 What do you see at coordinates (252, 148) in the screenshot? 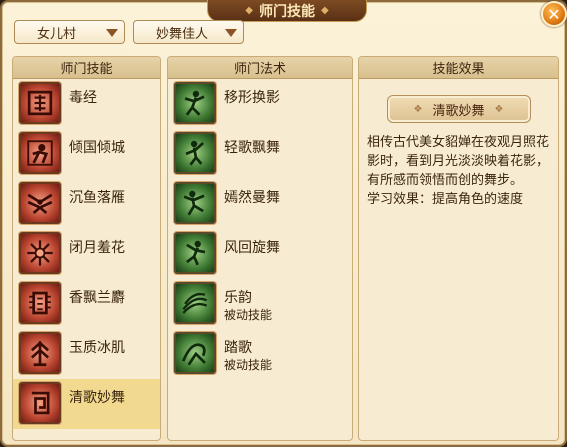
I see `spell-label: 轻歌飘舞` at bounding box center [252, 148].